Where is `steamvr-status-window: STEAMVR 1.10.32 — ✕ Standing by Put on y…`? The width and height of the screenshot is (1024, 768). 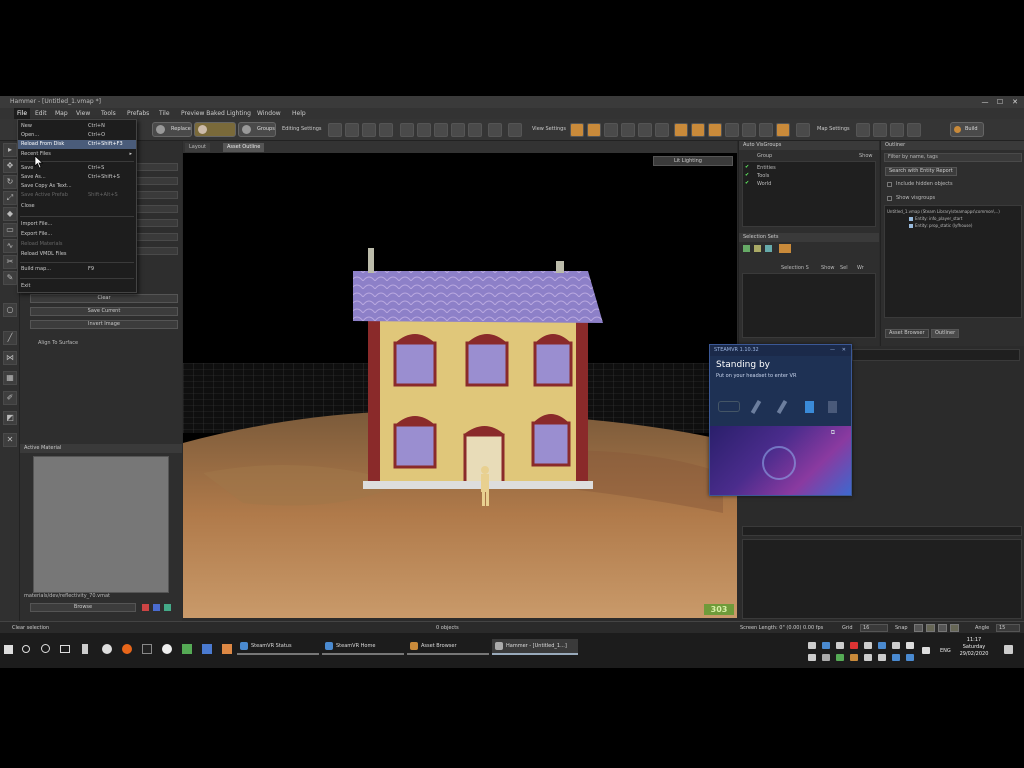 steamvr-status-window: STEAMVR 1.10.32 — ✕ Standing by Put on y… is located at coordinates (780, 420).